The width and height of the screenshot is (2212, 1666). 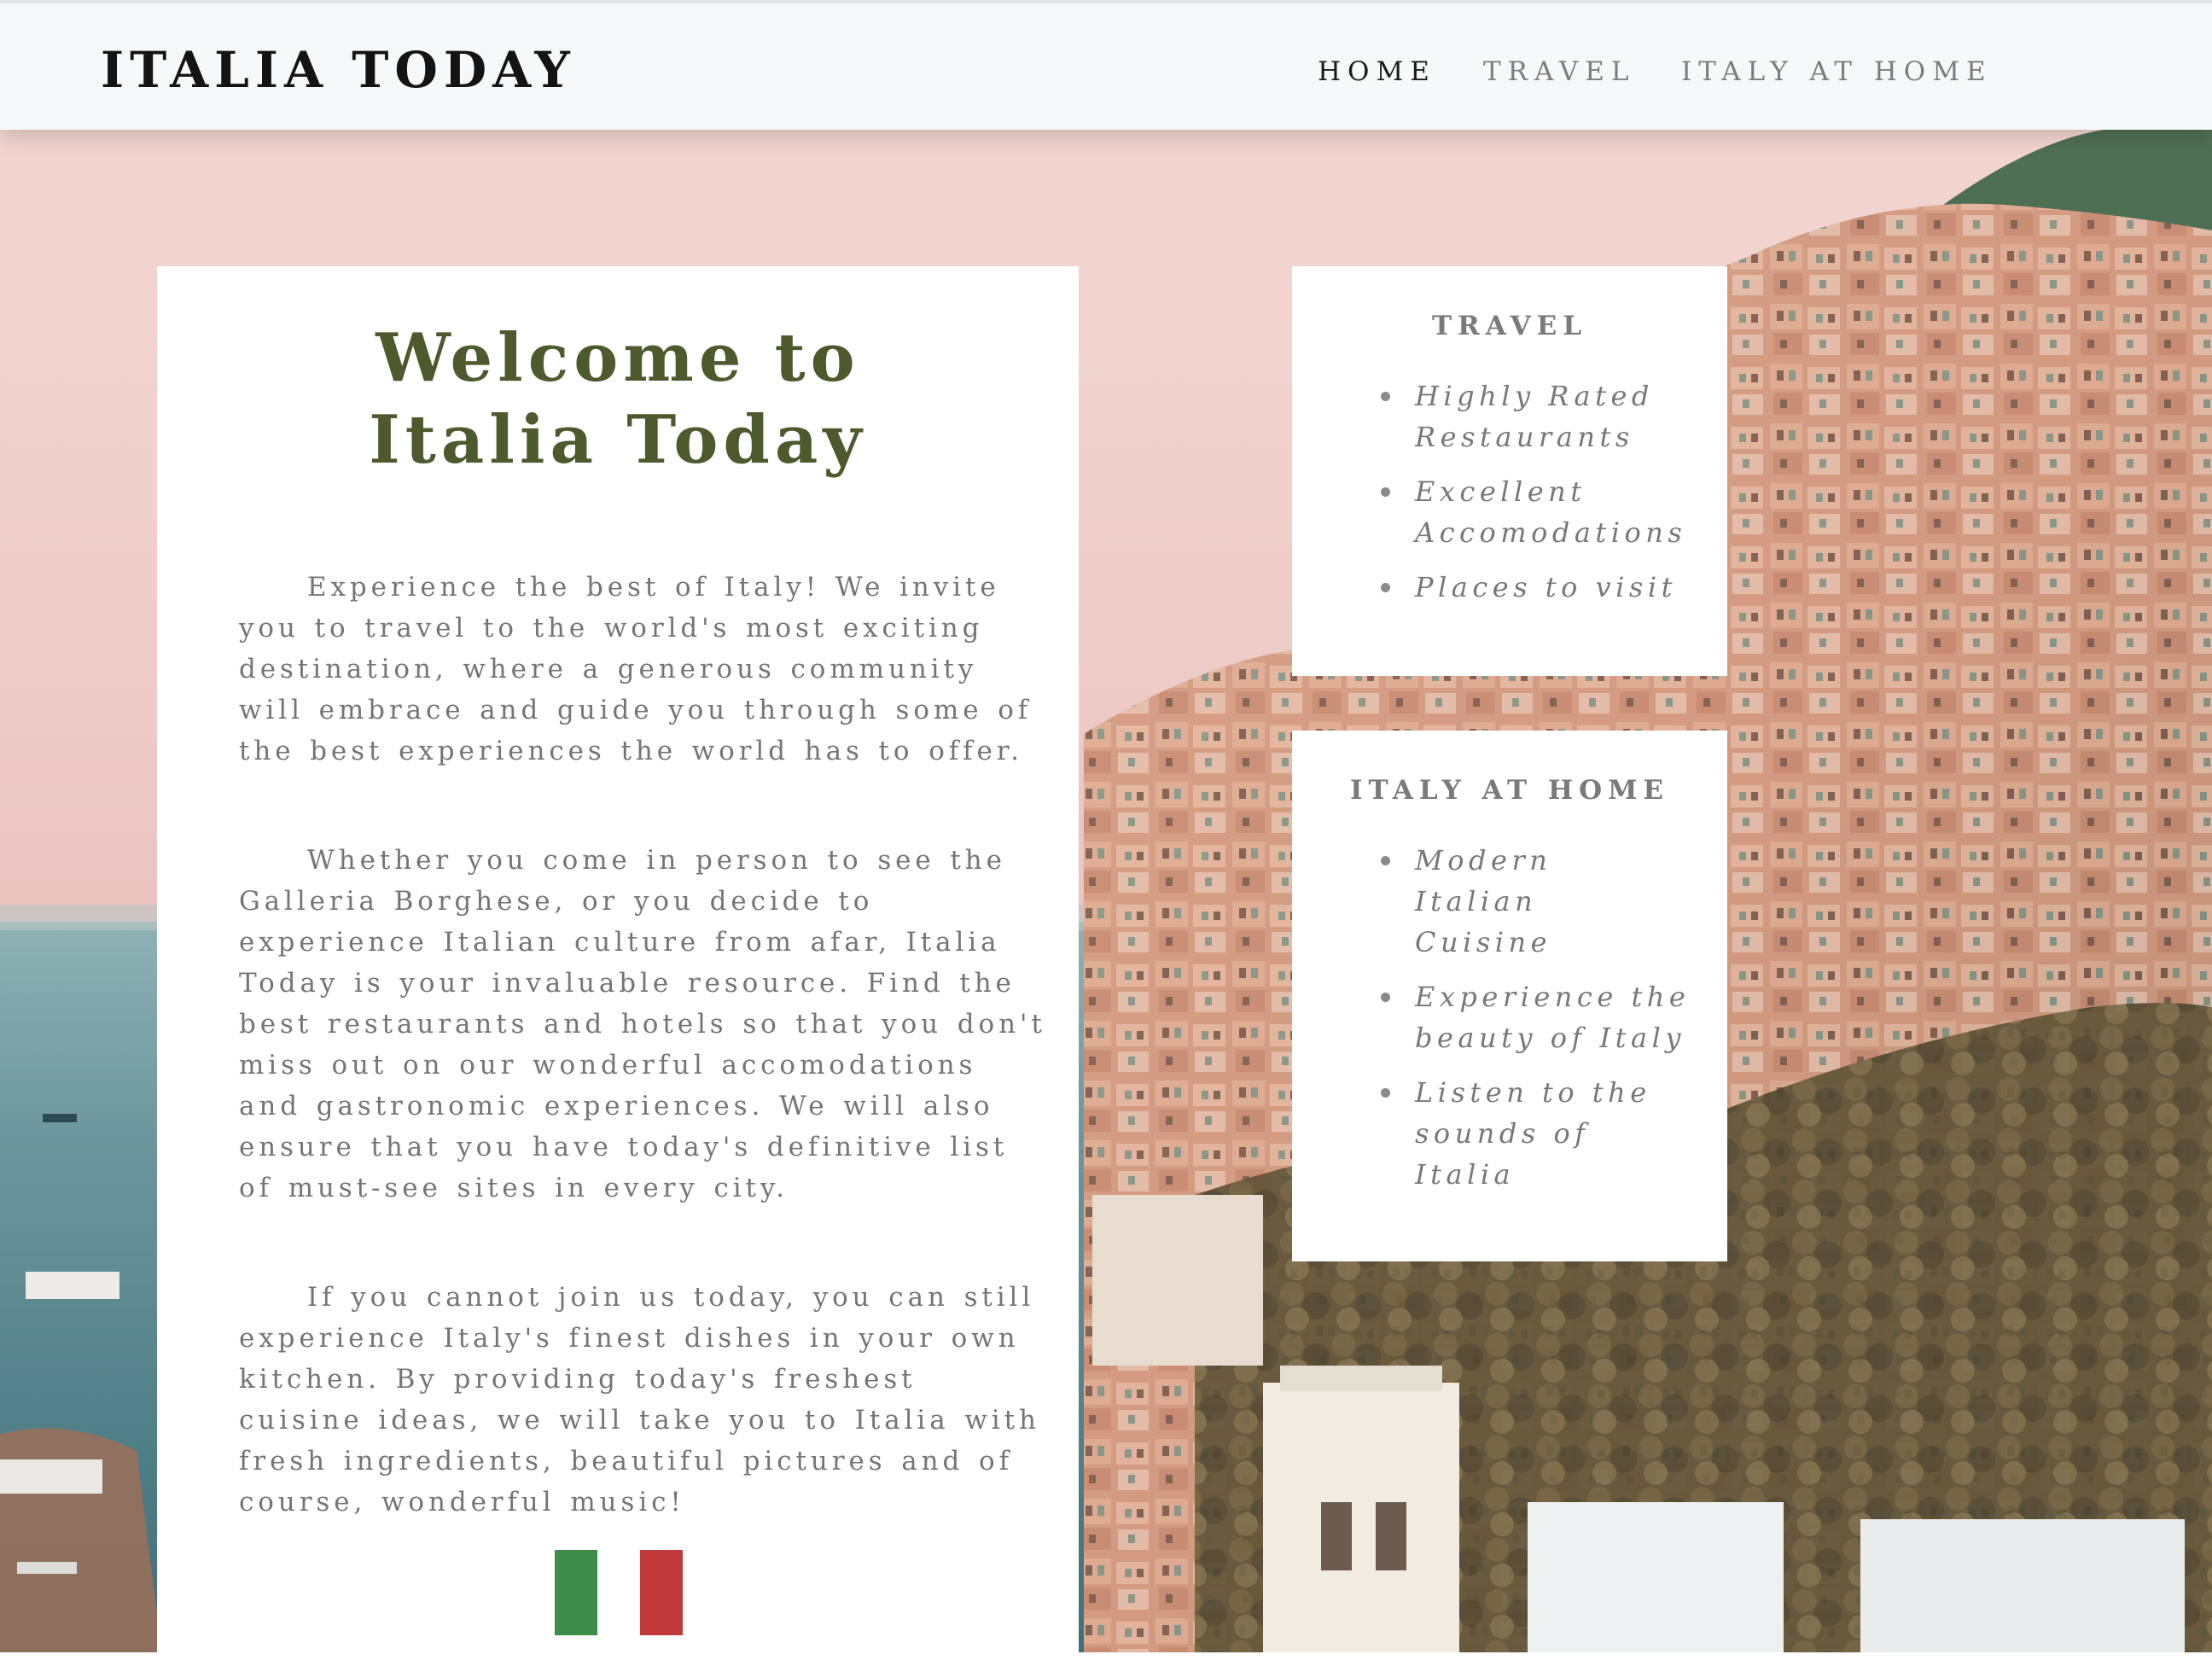 What do you see at coordinates (1377, 71) in the screenshot?
I see `nav-link-home: HOME` at bounding box center [1377, 71].